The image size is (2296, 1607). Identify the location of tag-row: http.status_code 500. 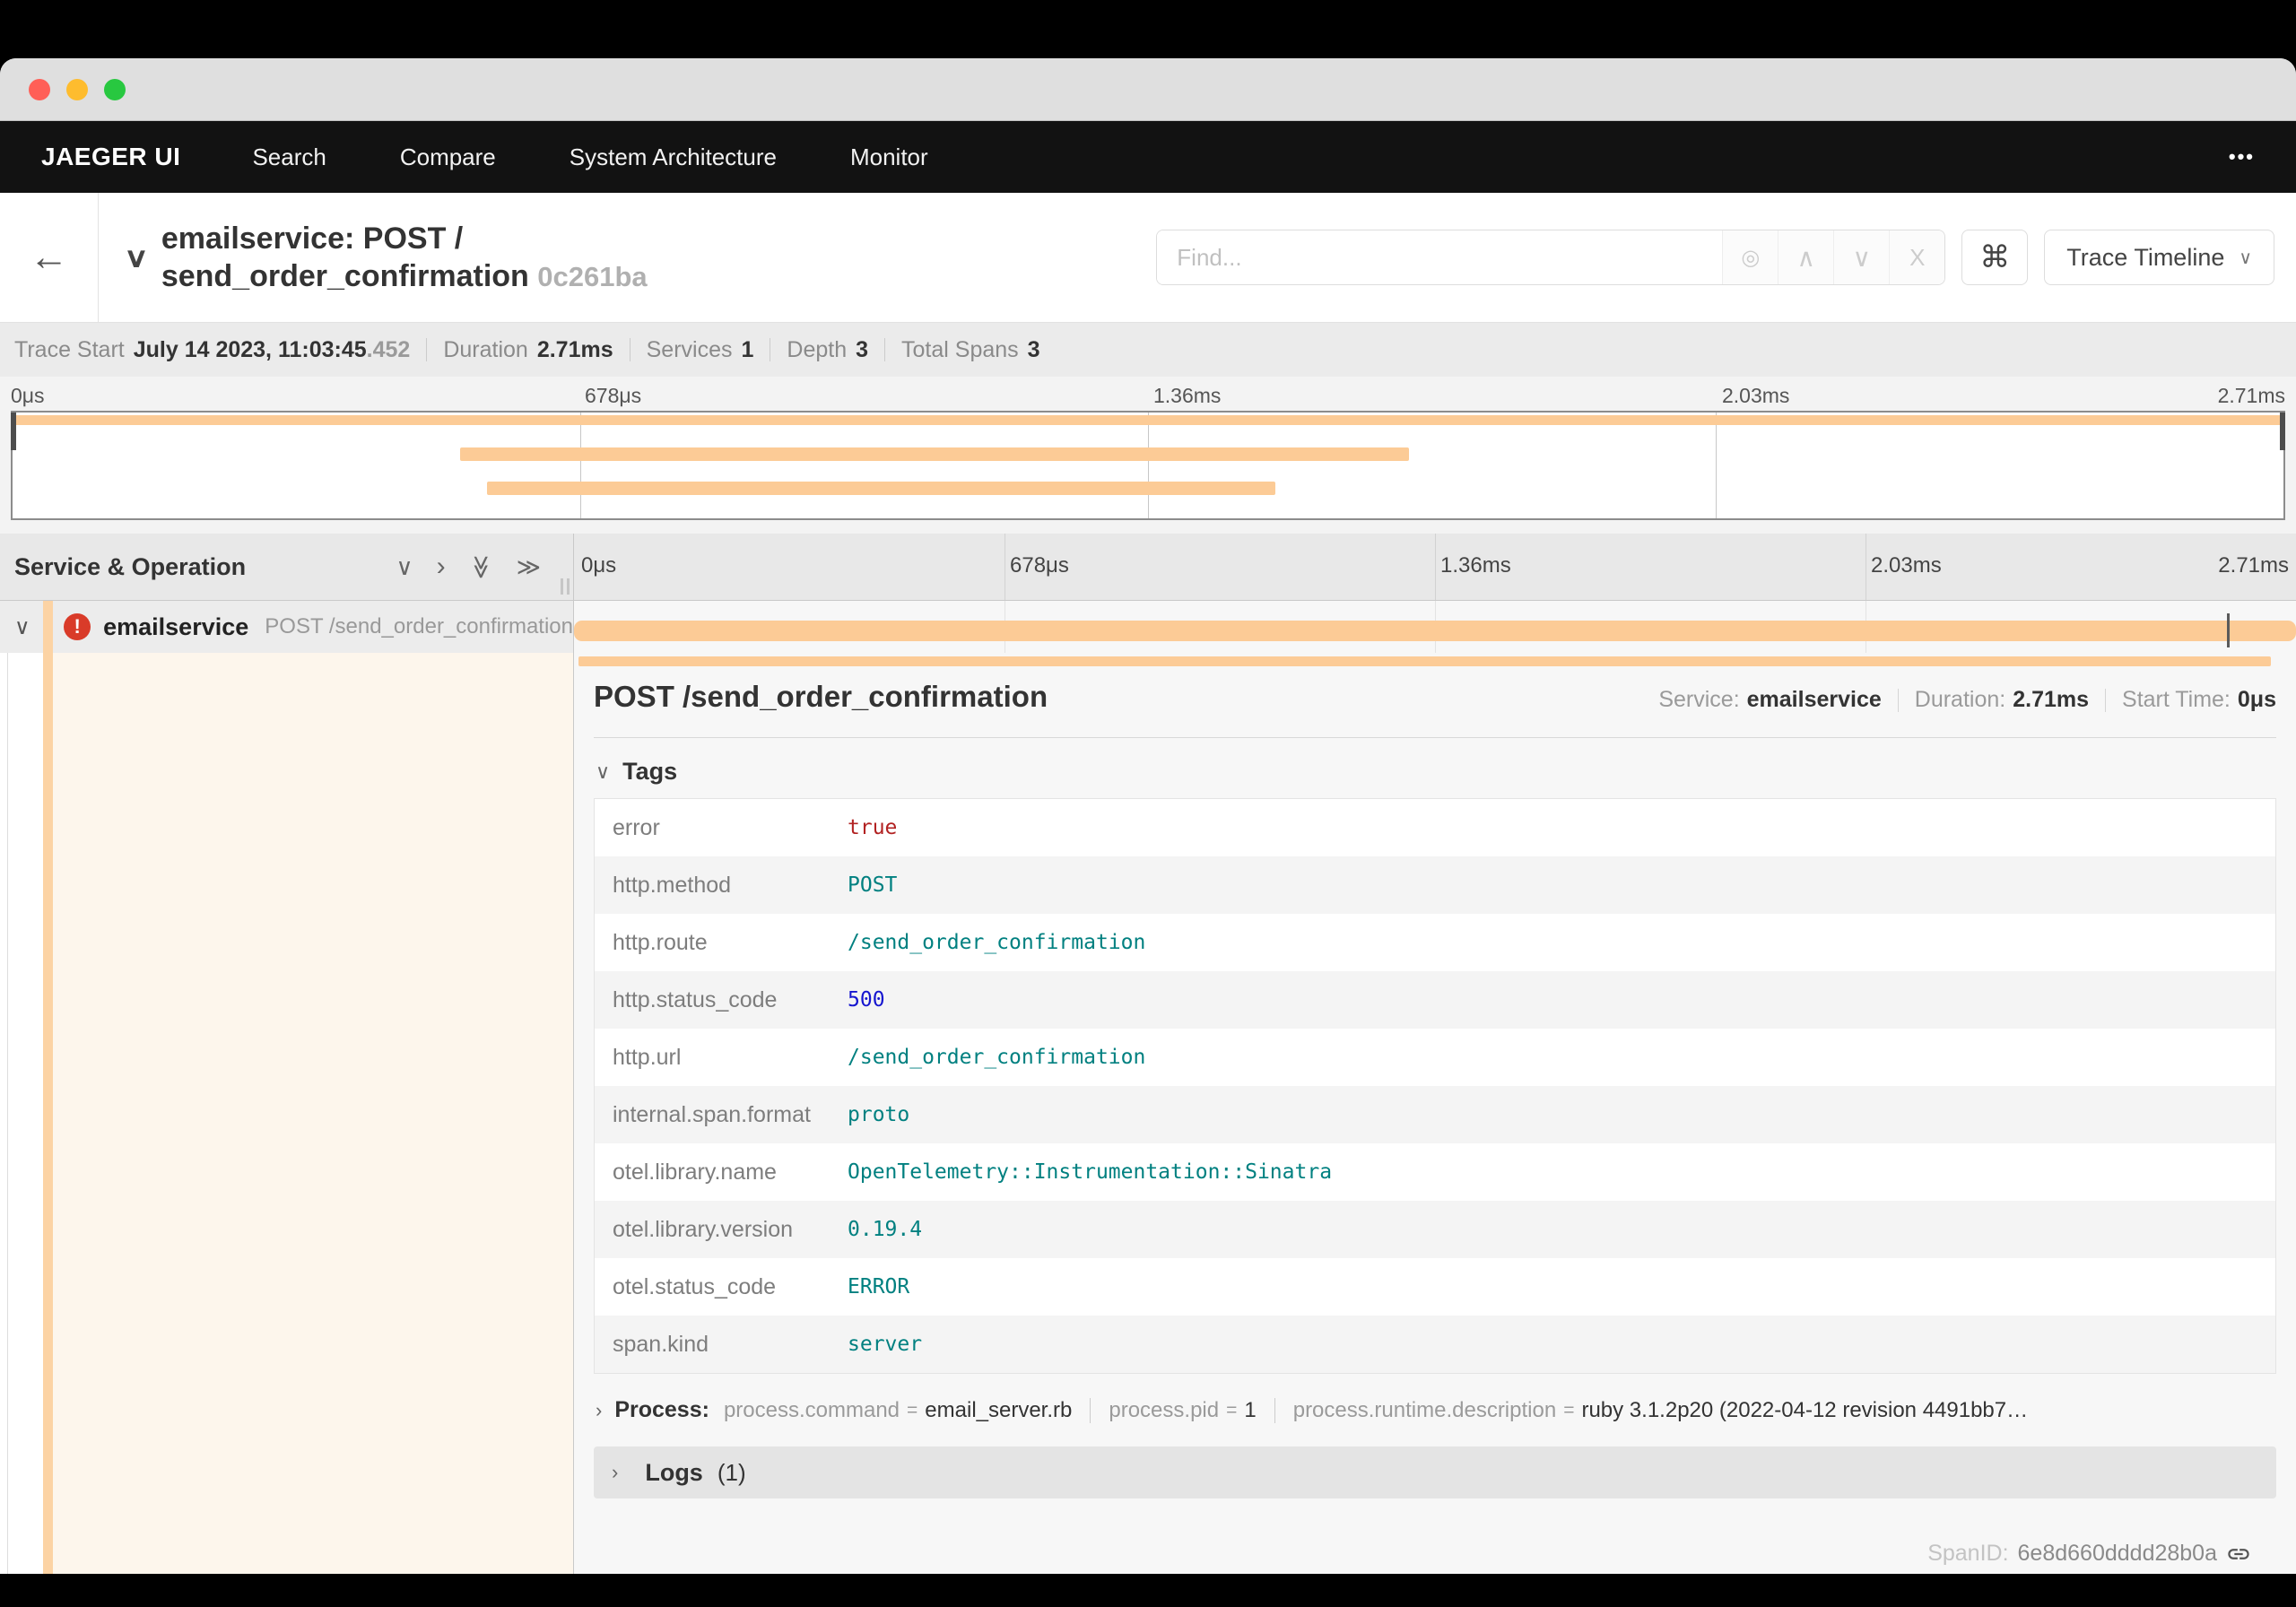
(1435, 1000).